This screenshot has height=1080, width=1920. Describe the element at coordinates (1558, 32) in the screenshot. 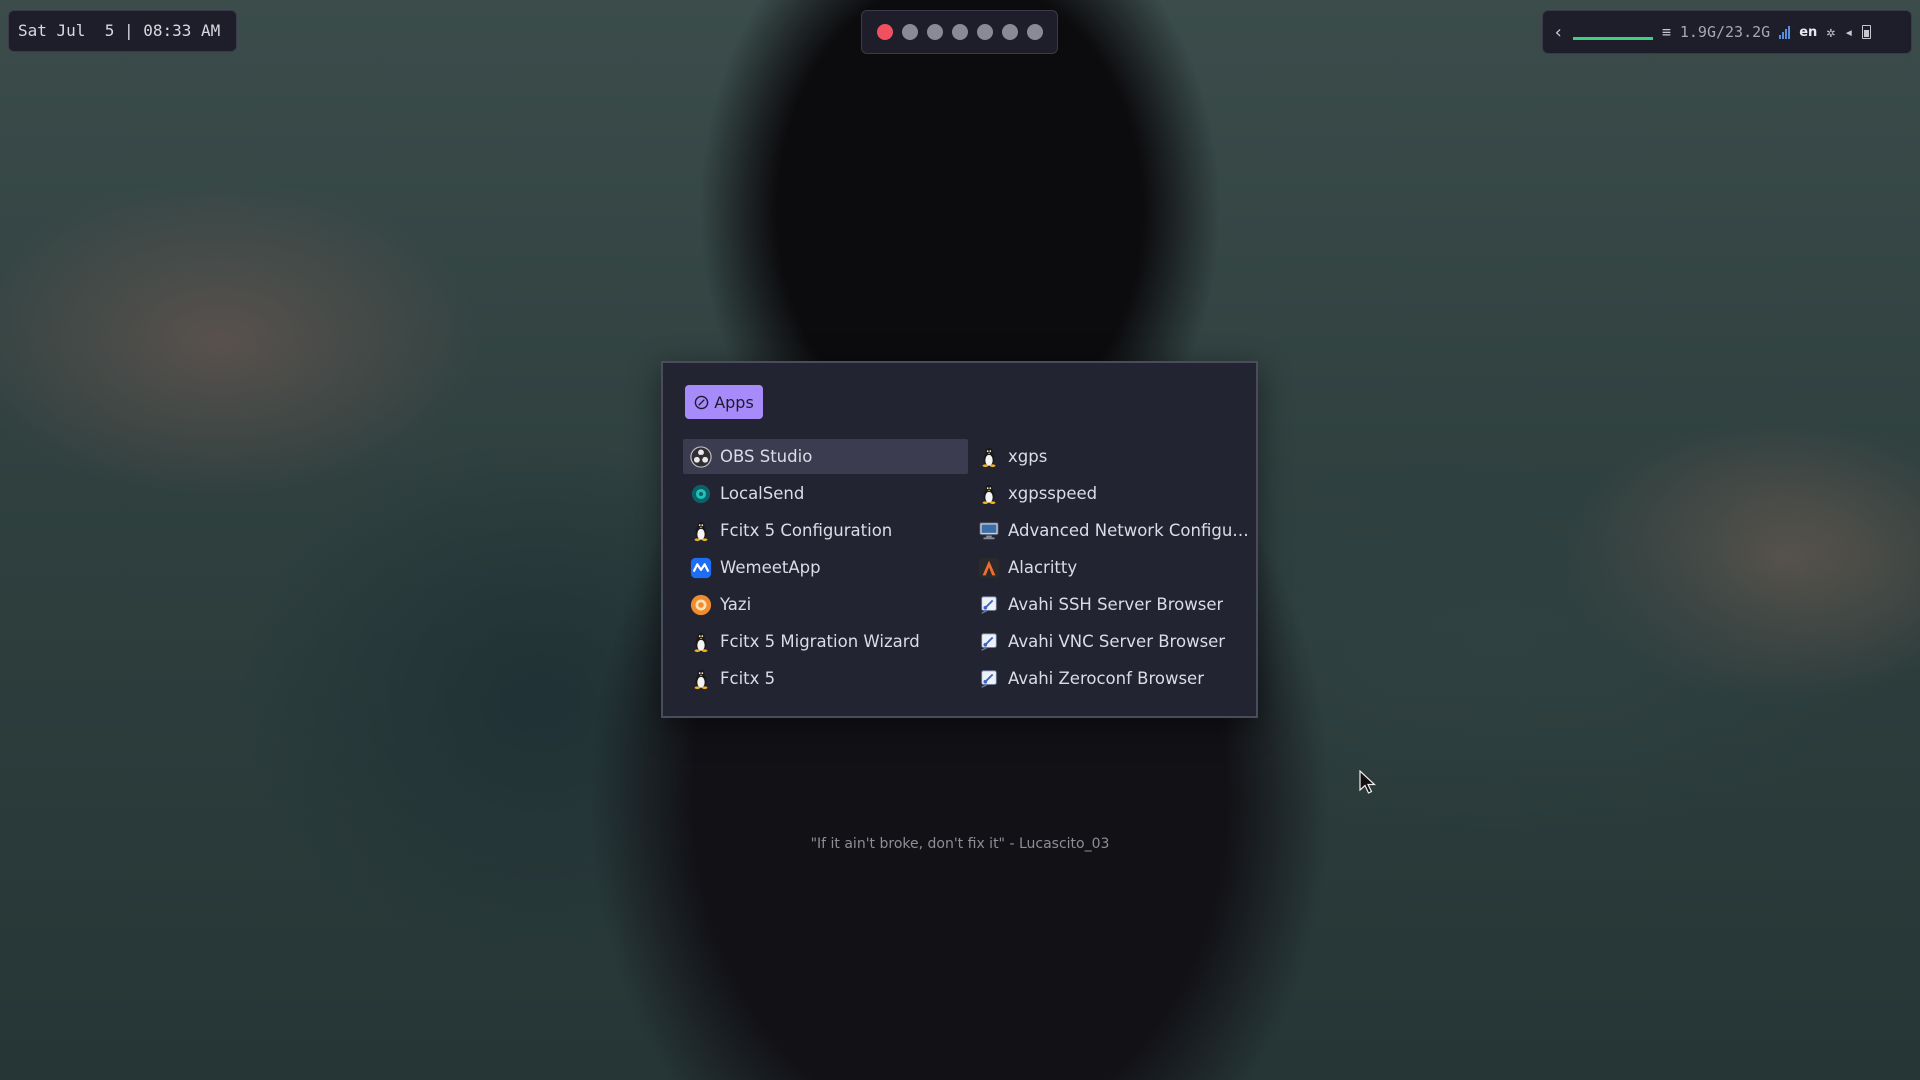

I see `chevron-left-icon: ‹` at that location.